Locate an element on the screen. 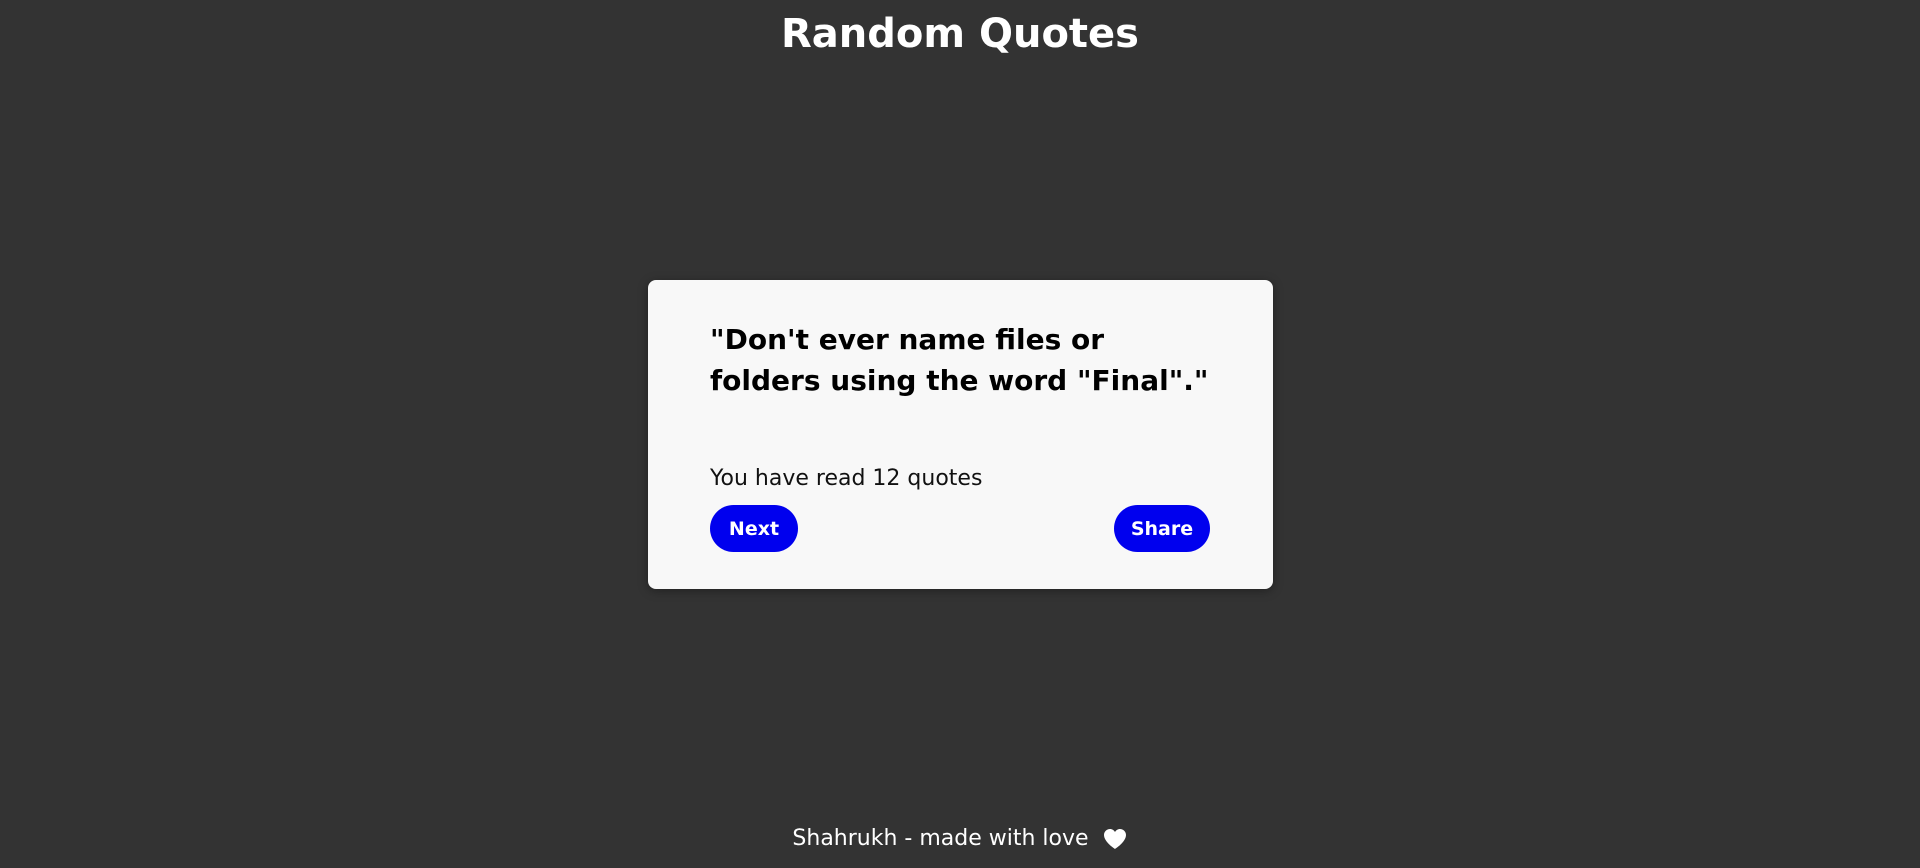 This screenshot has height=868, width=1920. heart-icon is located at coordinates (1115, 839).